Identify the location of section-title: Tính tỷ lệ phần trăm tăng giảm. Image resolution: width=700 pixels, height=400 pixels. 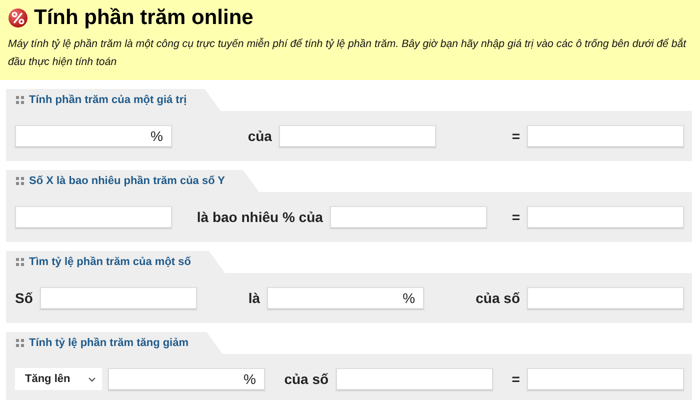
(109, 343).